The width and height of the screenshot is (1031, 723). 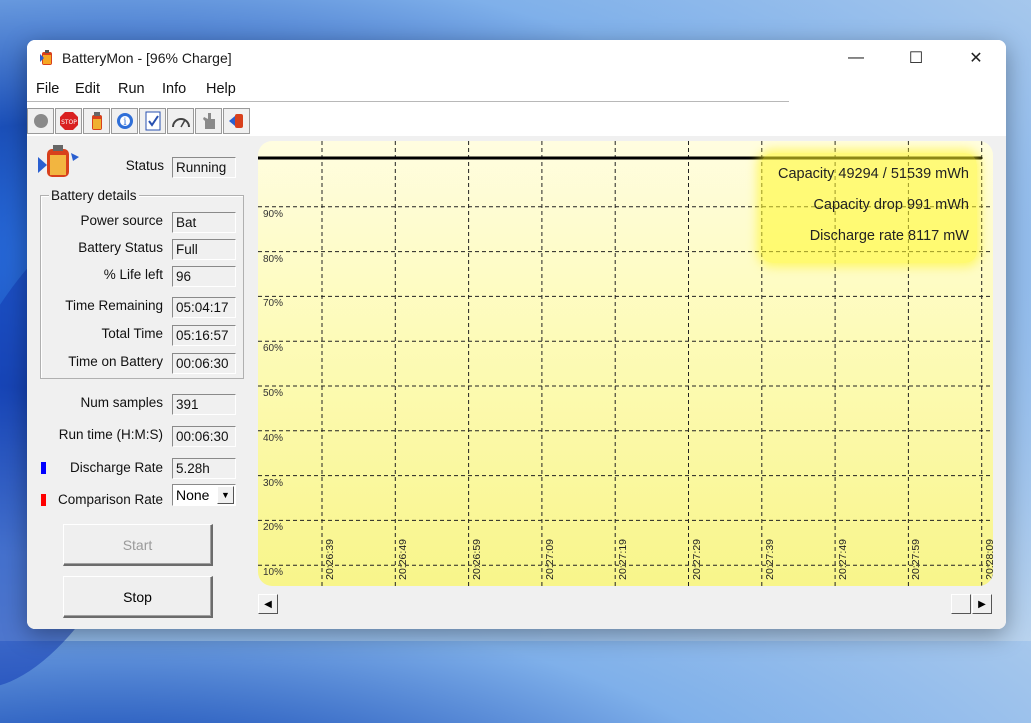 I want to click on exit-icon, so click(x=235, y=121).